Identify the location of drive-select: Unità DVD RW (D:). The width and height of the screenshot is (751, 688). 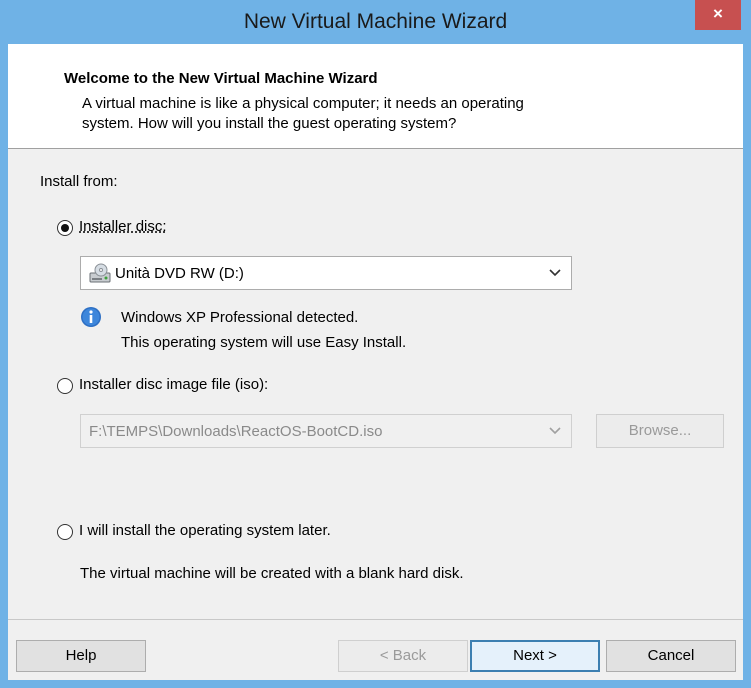
(326, 273).